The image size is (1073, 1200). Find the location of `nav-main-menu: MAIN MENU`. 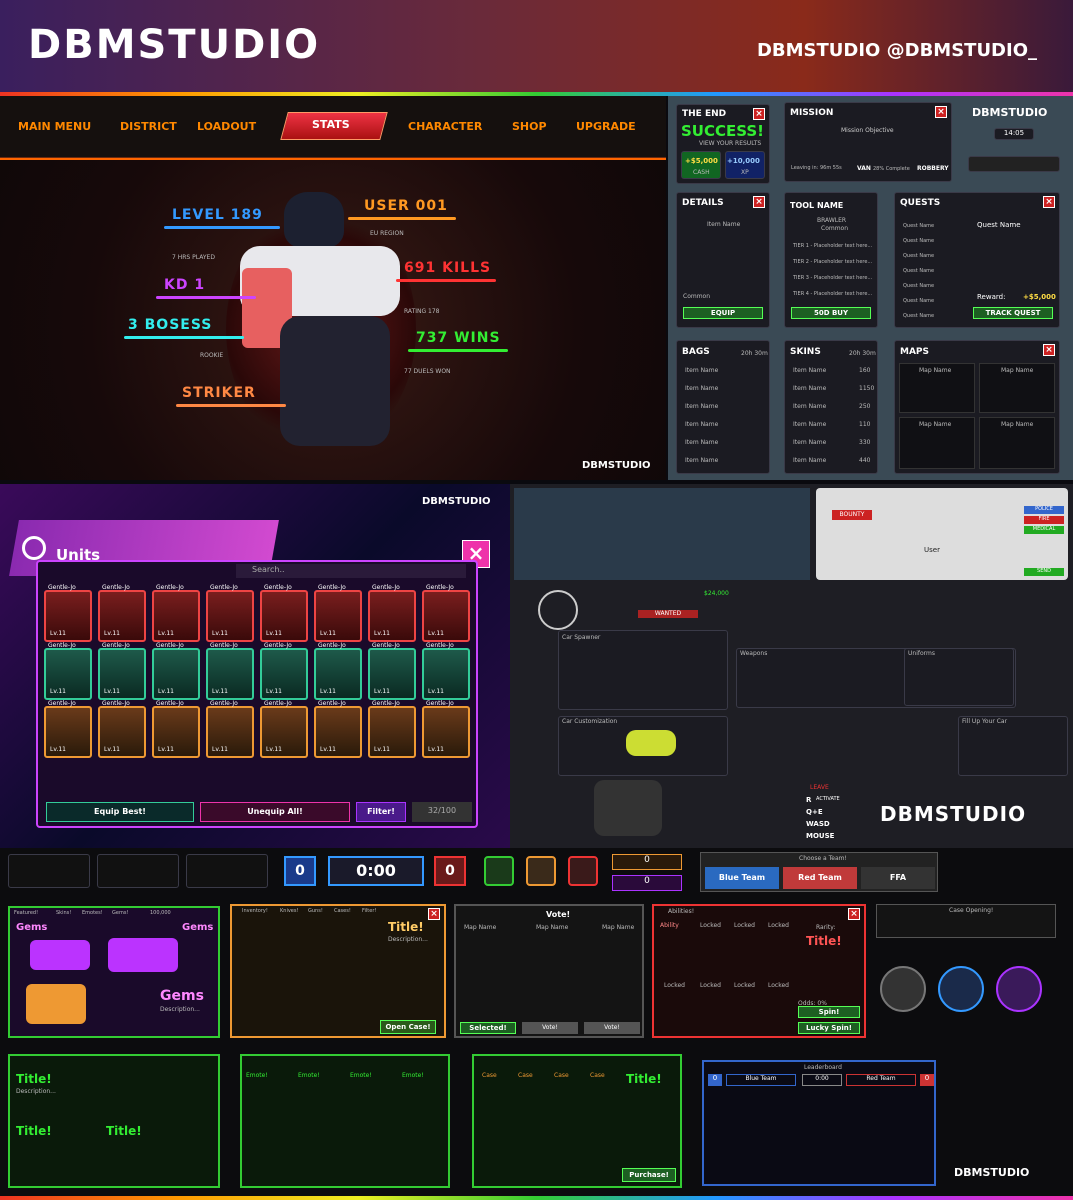

nav-main-menu: MAIN MENU is located at coordinates (54, 126).